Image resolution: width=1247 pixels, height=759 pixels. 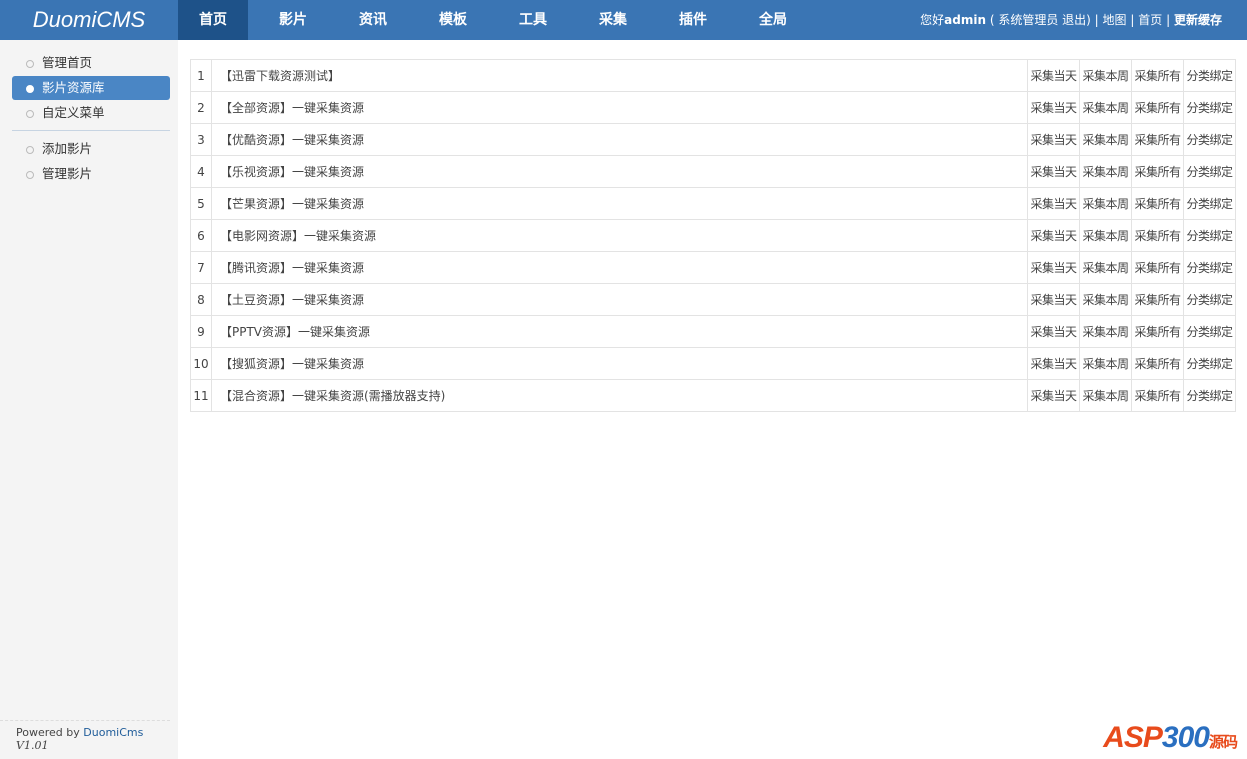 What do you see at coordinates (213, 20) in the screenshot?
I see `tab-0: 首页` at bounding box center [213, 20].